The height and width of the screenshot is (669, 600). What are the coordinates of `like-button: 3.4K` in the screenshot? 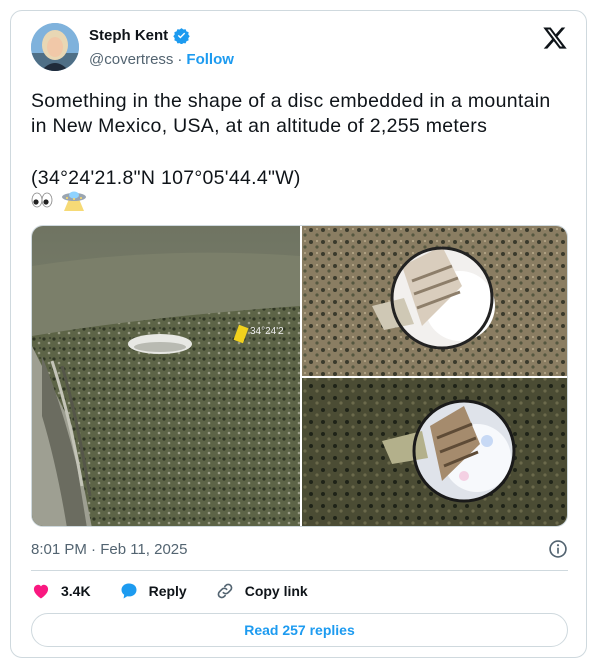 It's located at (61, 591).